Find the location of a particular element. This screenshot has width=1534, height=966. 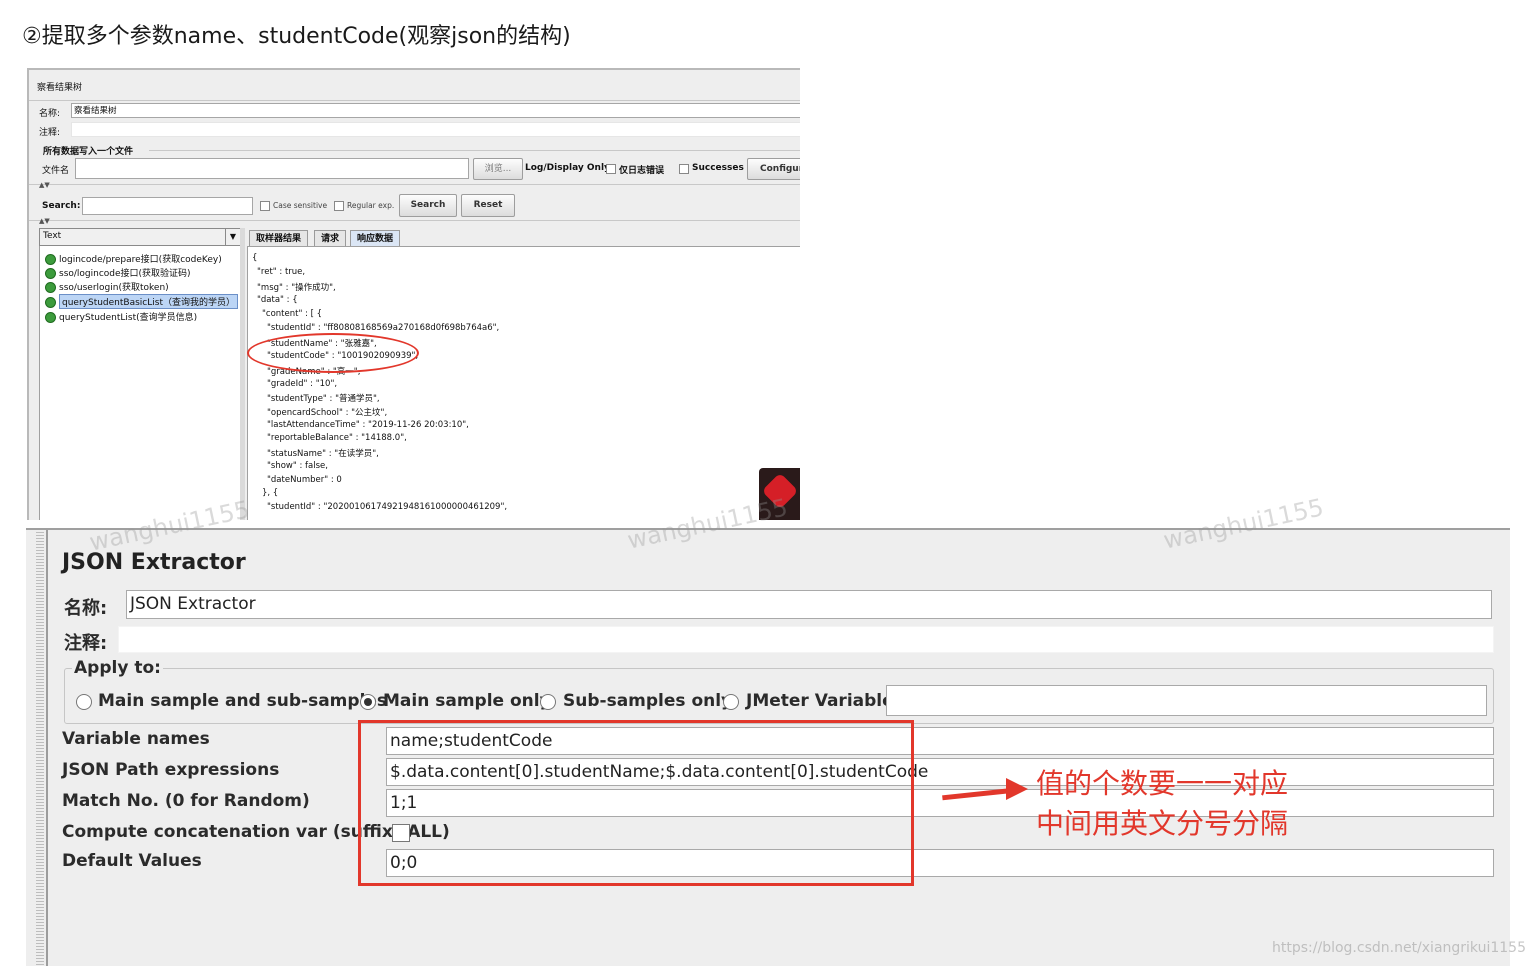

json-line: "opencardSchool" : "公主坟", is located at coordinates (327, 413).